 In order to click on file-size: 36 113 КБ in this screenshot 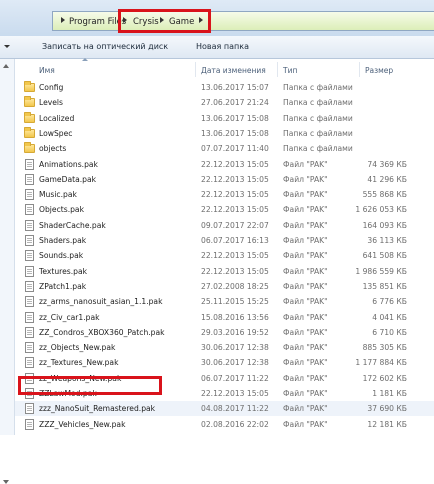, I will do `click(387, 240)`.